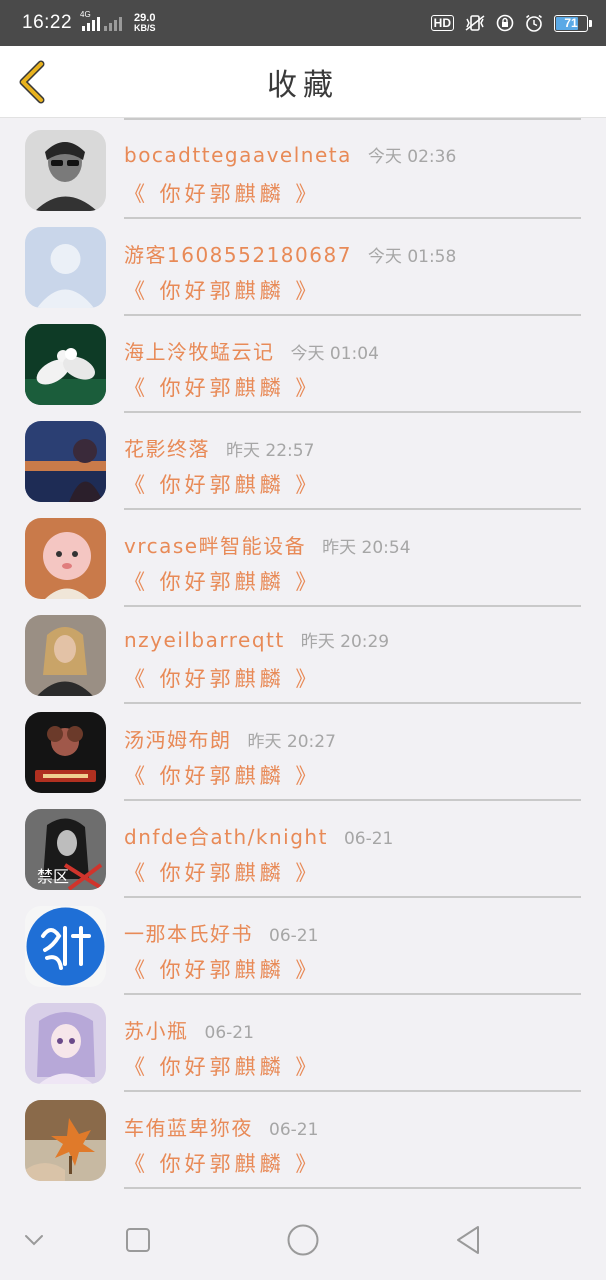 This screenshot has height=1280, width=606. What do you see at coordinates (345, 642) in the screenshot?
I see `timestamp: 昨天 20:29` at bounding box center [345, 642].